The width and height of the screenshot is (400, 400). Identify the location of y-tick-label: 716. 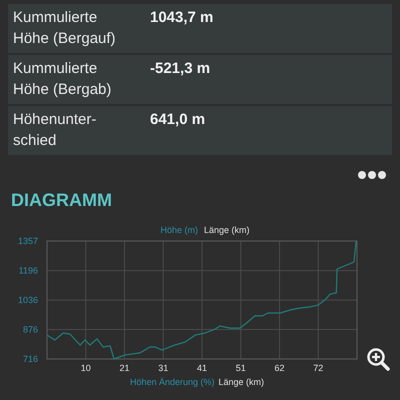
(30, 359).